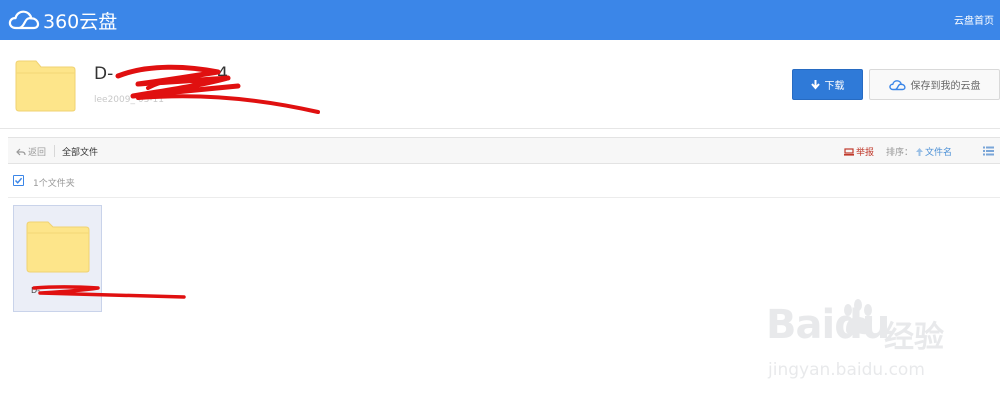 This screenshot has width=1000, height=406. I want to click on select-all-checkbox, so click(18, 180).